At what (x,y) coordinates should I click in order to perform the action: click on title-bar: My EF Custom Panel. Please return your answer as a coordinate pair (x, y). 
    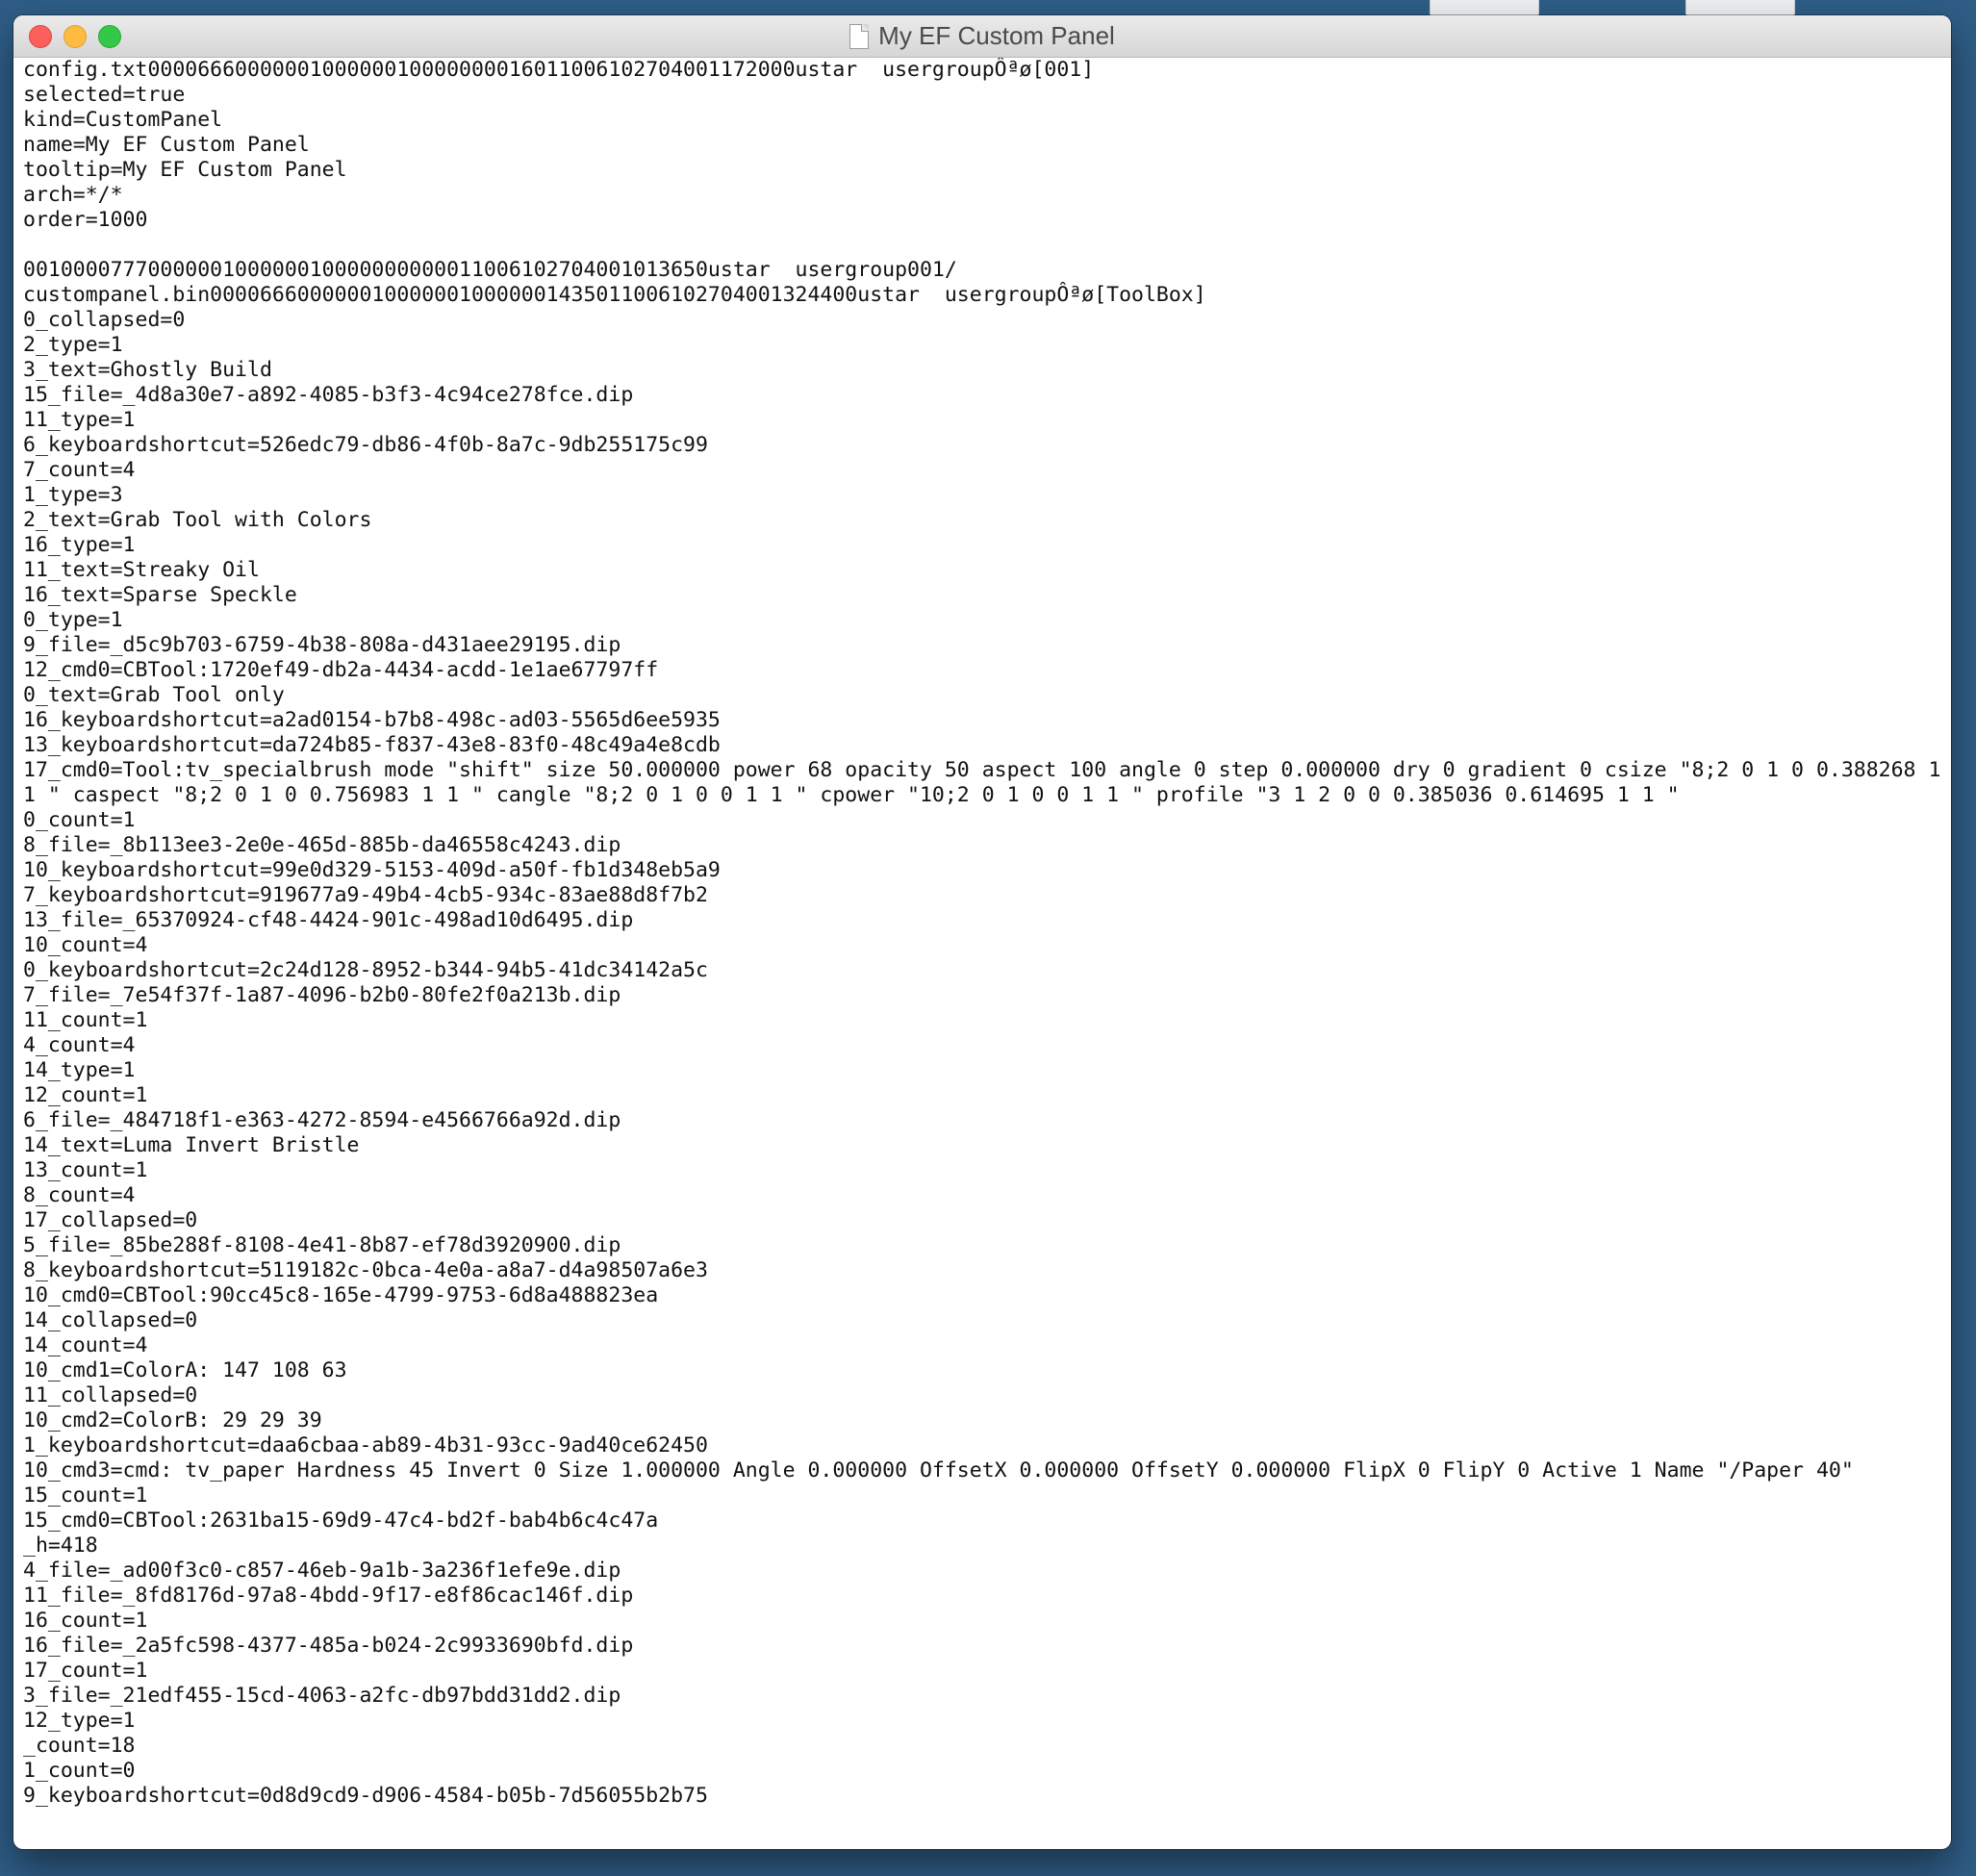
    Looking at the image, I should click on (982, 36).